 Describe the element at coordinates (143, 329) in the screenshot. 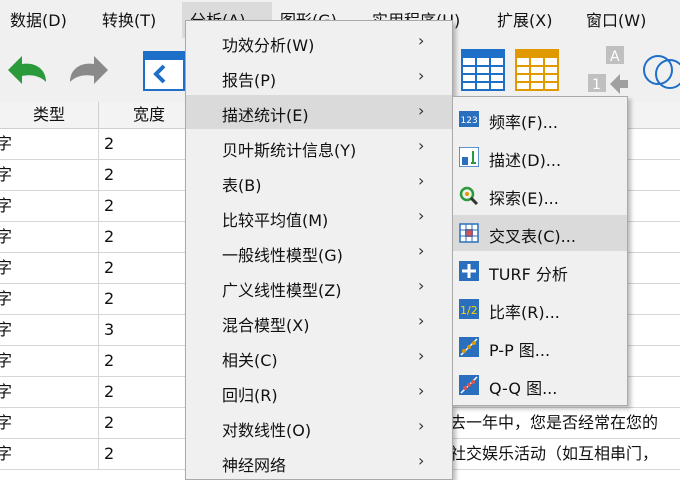

I see `cell-width: 3` at that location.